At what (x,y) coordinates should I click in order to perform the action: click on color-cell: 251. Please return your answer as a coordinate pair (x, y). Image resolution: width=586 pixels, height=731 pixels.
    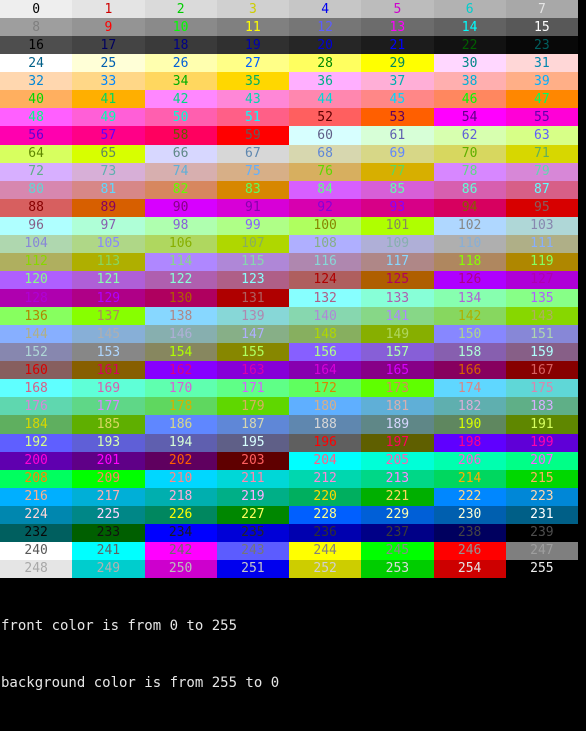
    Looking at the image, I should click on (252, 568).